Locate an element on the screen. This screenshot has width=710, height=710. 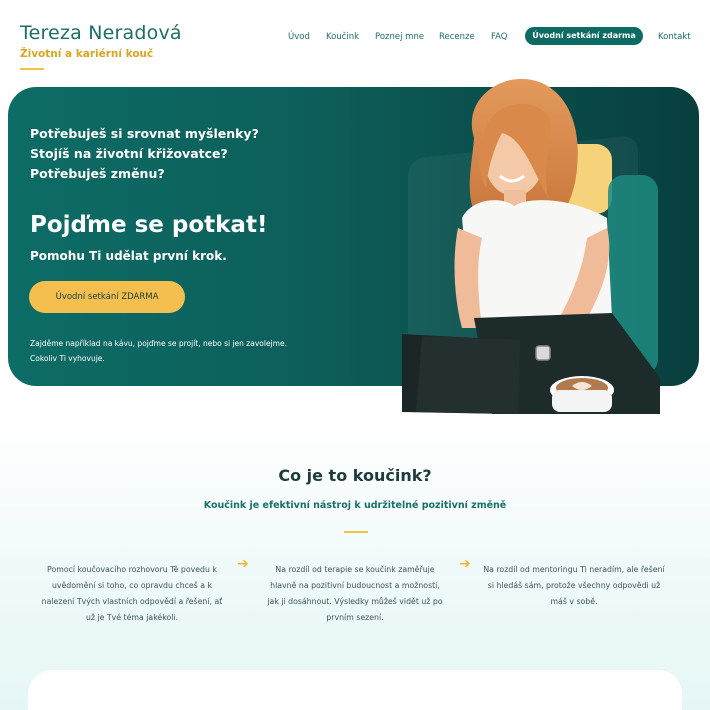
nav-item-uvod: Úvod is located at coordinates (299, 37).